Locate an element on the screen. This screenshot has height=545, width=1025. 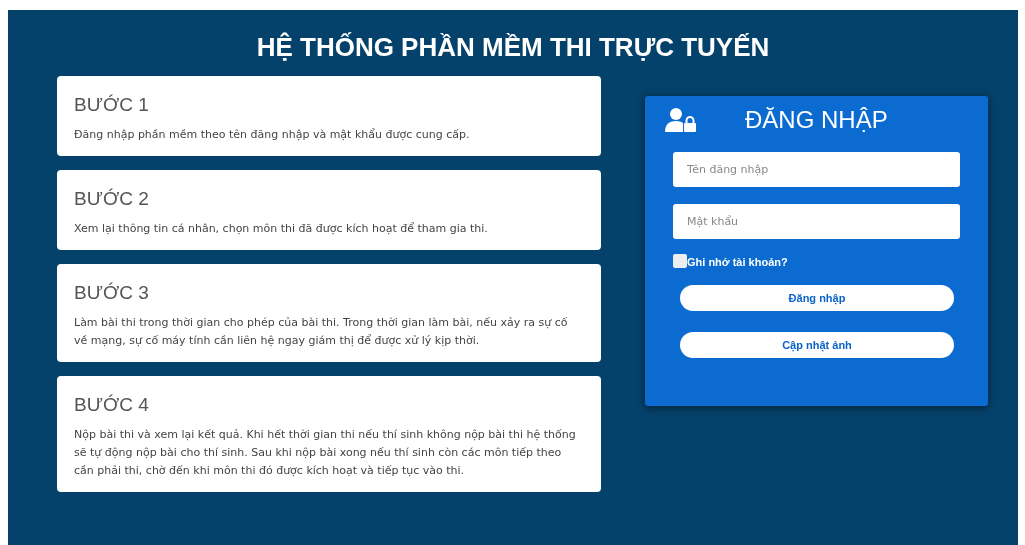
remember-label: Ghi nhớ tài khoản? is located at coordinates (737, 262).